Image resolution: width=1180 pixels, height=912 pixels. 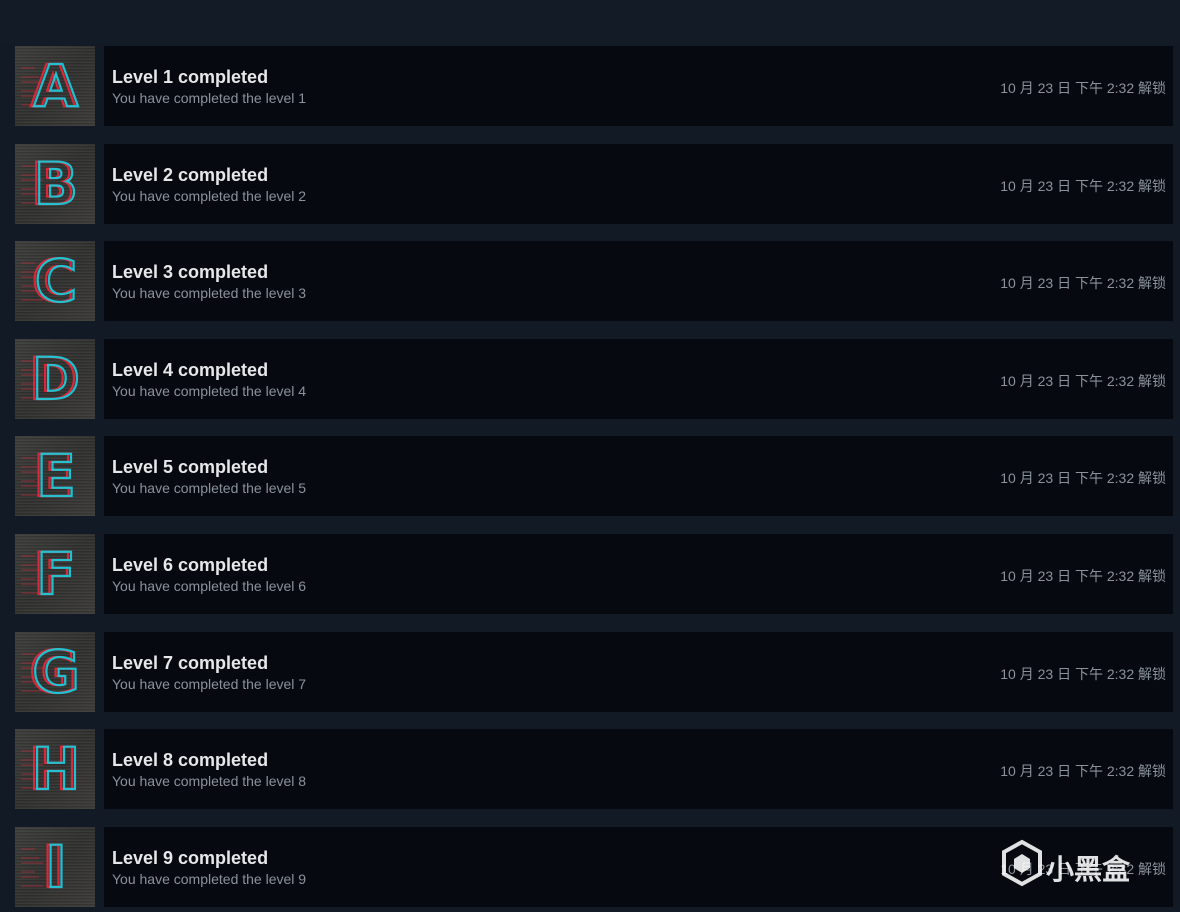 I want to click on badge-letter: D, so click(x=56, y=379).